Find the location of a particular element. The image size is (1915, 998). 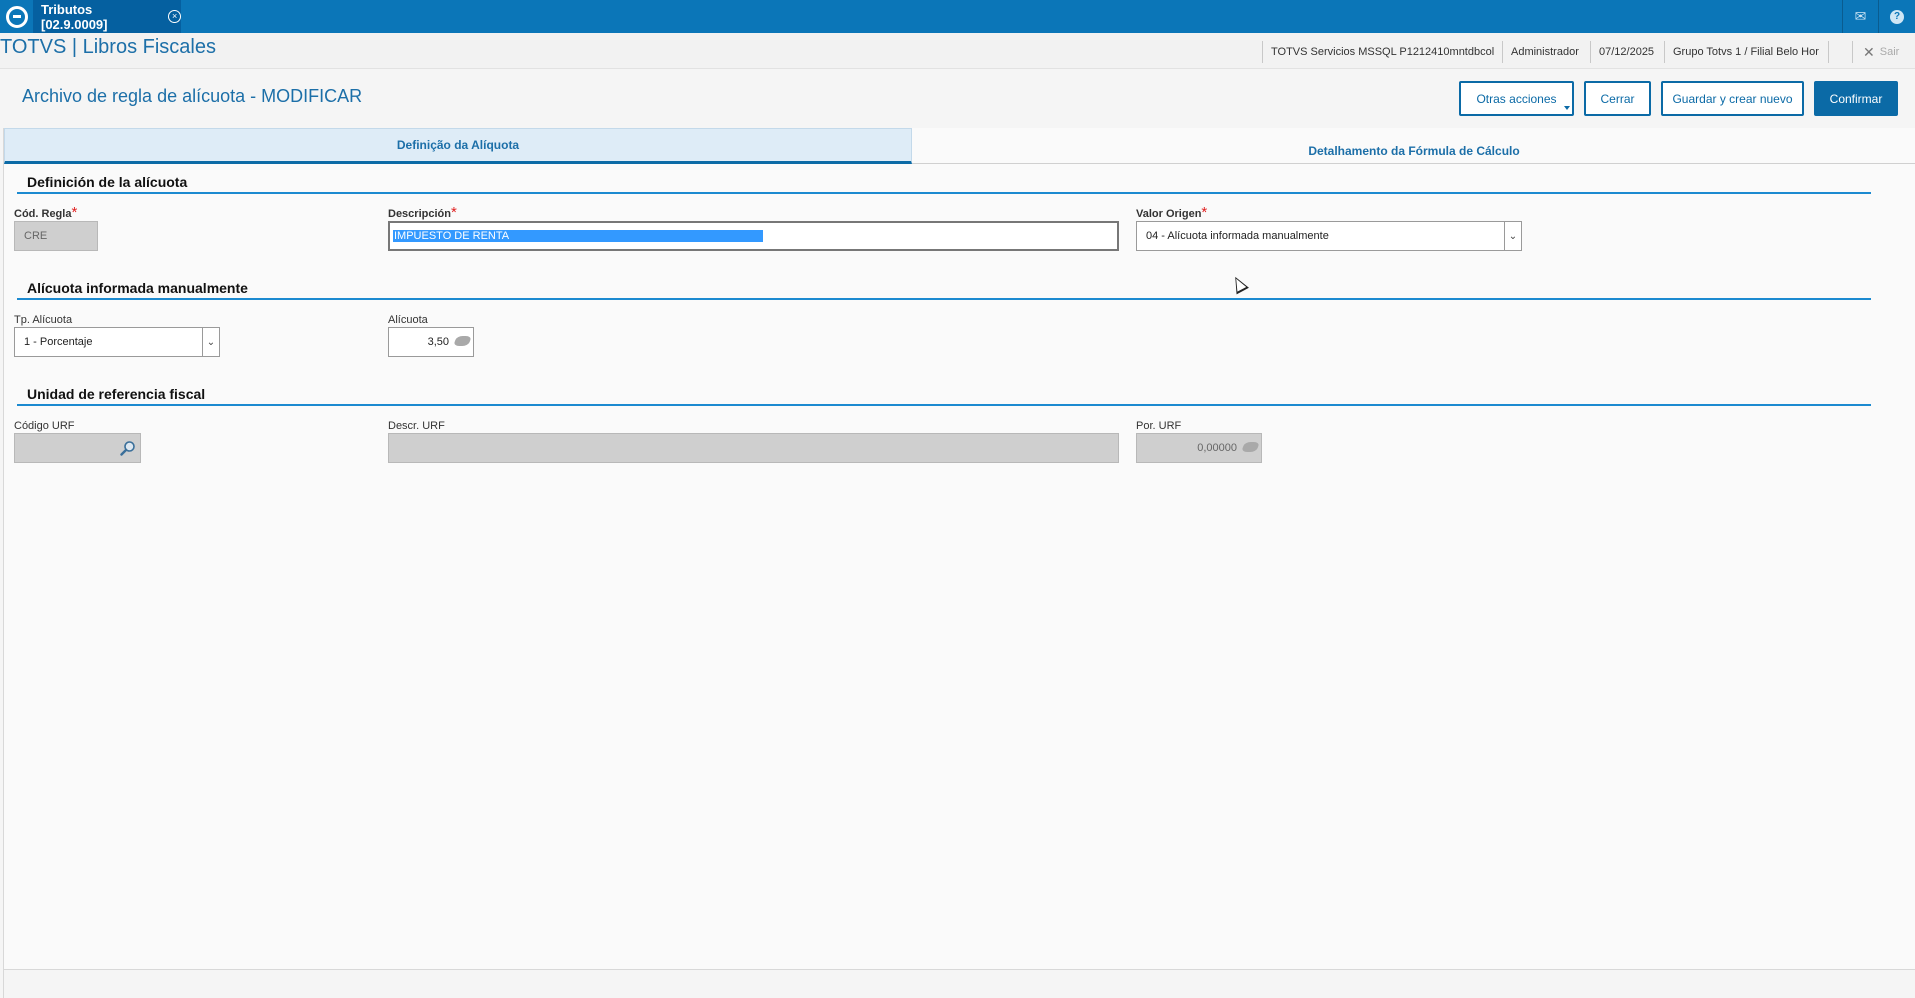

save-and-new-button: Guardar y crear nuevo is located at coordinates (1732, 98).